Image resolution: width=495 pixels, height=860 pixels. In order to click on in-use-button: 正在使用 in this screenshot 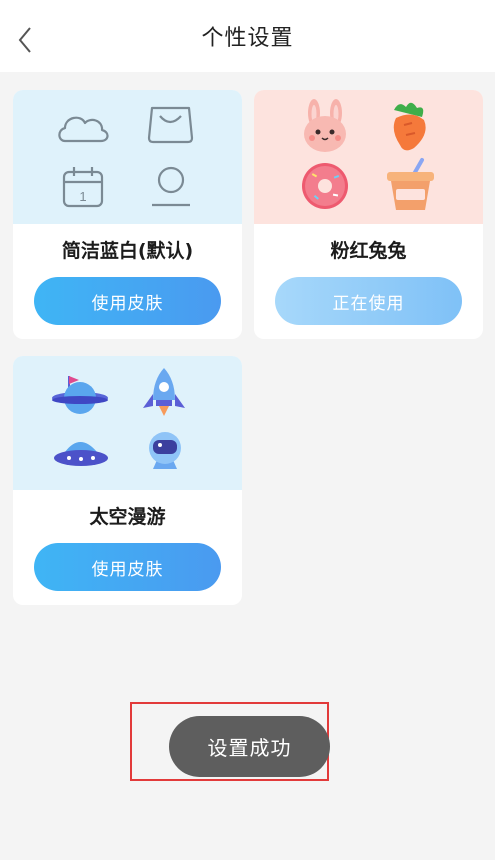, I will do `click(368, 301)`.